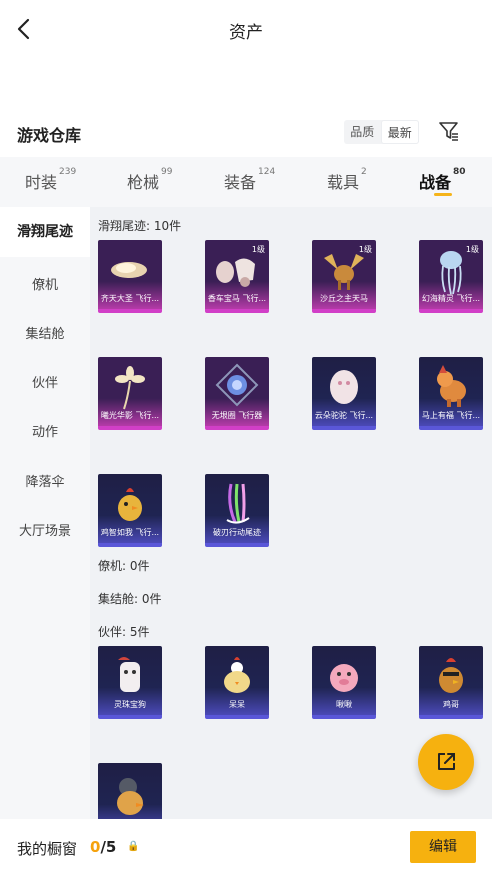  Describe the element at coordinates (133, 846) in the screenshot. I see `lock-icon: 🔒` at that location.